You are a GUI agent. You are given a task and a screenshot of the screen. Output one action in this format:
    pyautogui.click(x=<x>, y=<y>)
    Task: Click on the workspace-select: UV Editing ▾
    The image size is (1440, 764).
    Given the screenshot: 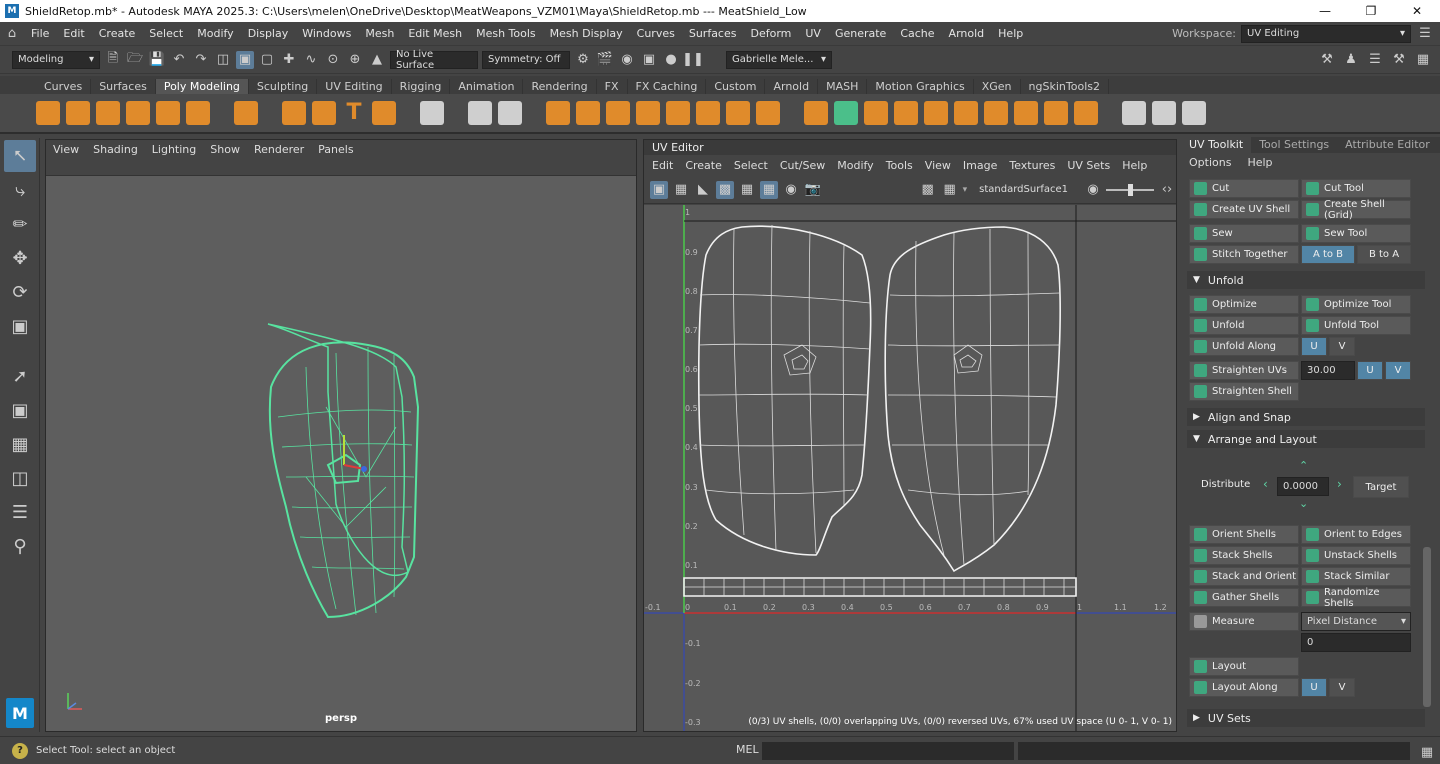 What is the action you would take?
    pyautogui.click(x=1326, y=33)
    